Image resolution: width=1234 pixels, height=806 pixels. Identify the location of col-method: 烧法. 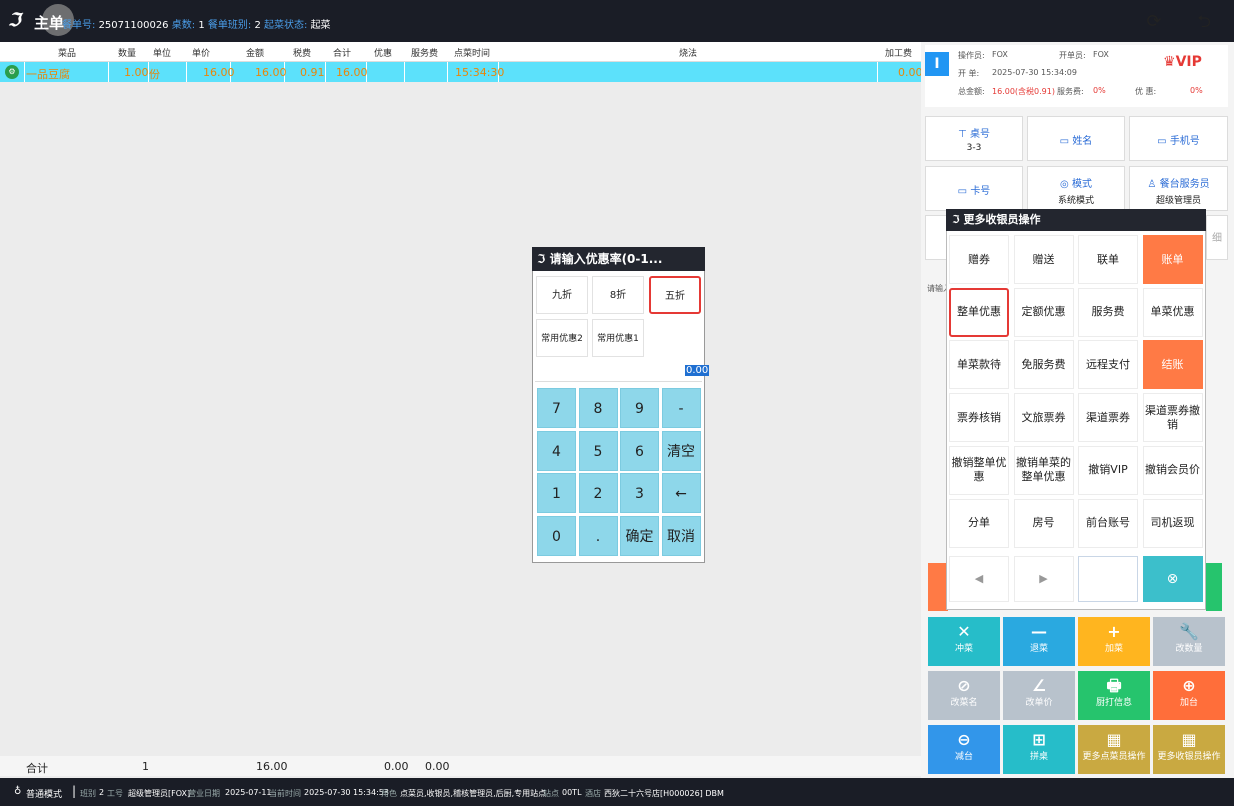
(688, 54).